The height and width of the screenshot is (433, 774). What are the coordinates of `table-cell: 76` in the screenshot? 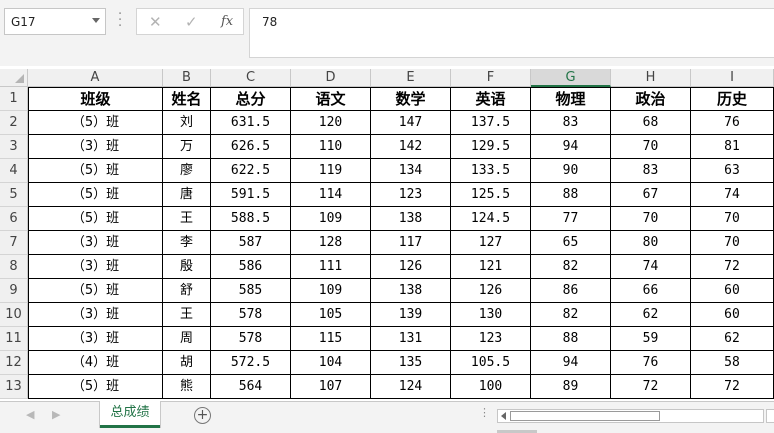 It's located at (732, 123).